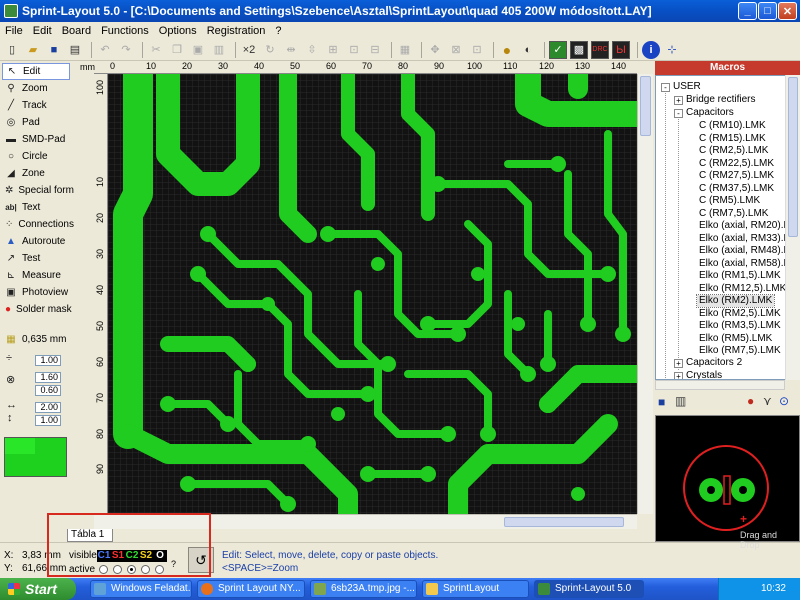  I want to click on ungroup-icon: ⊟, so click(375, 50).